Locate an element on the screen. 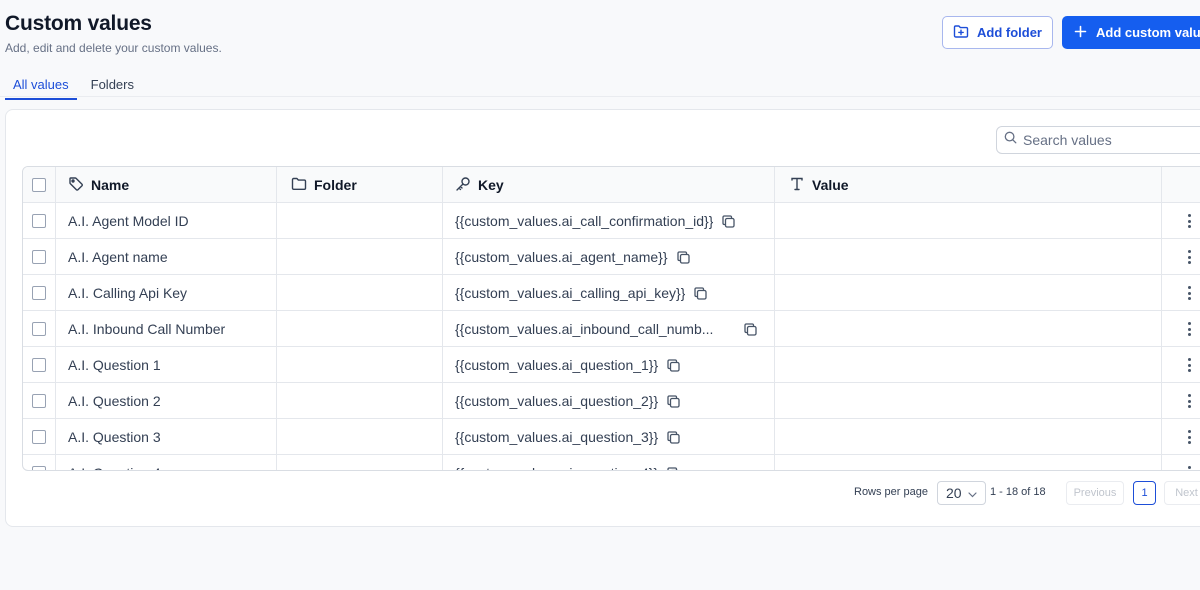  row-key-cell: {{custom_values.ai_question_3}} is located at coordinates (615, 437).